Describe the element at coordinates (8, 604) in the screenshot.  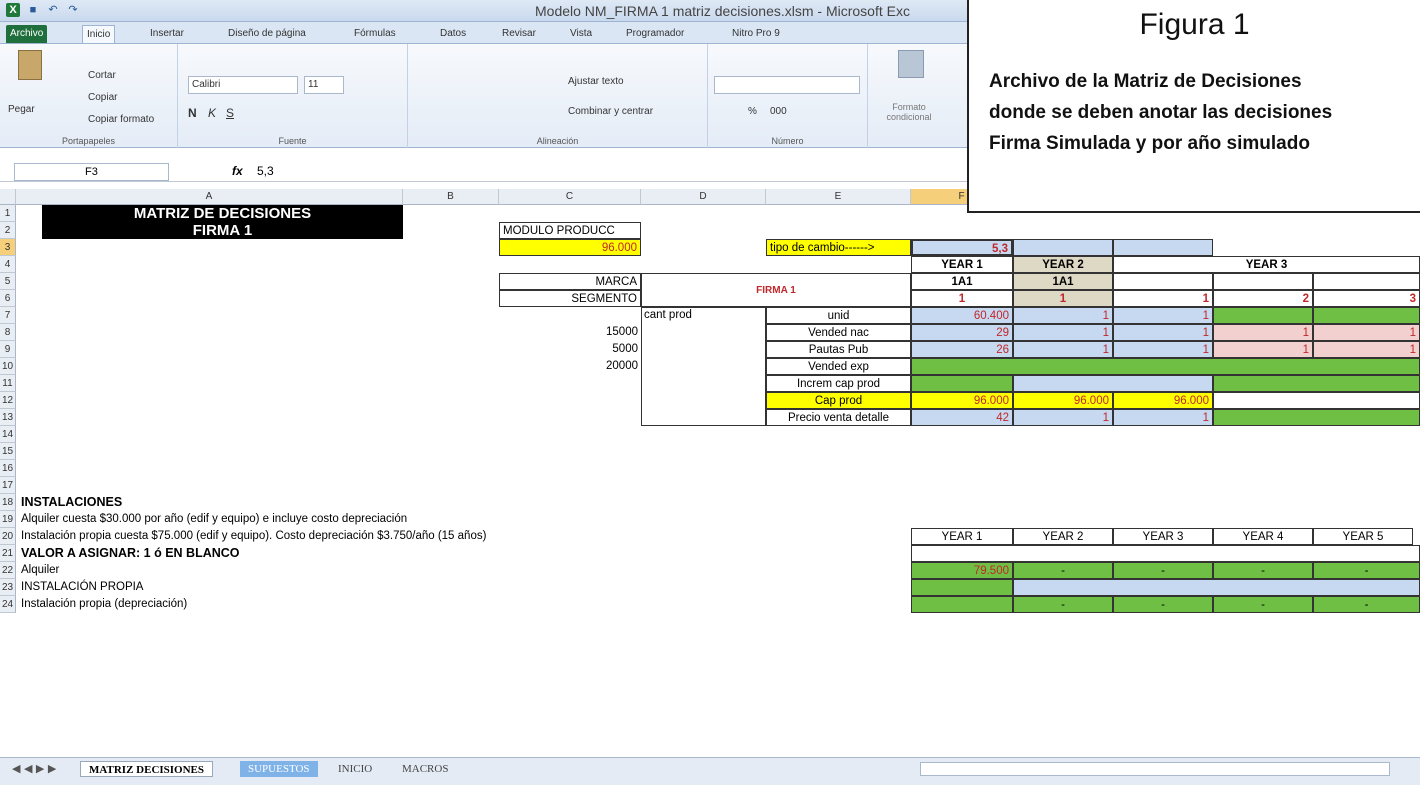
I see `row-header: 24` at that location.